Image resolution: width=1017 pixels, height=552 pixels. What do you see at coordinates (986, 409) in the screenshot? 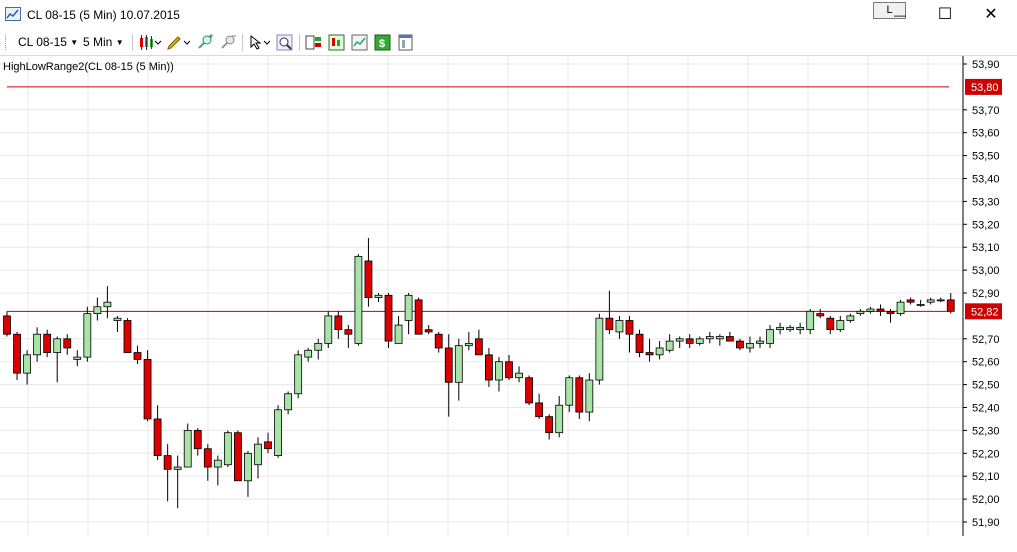
I see `y-tick-label: 52,40` at bounding box center [986, 409].